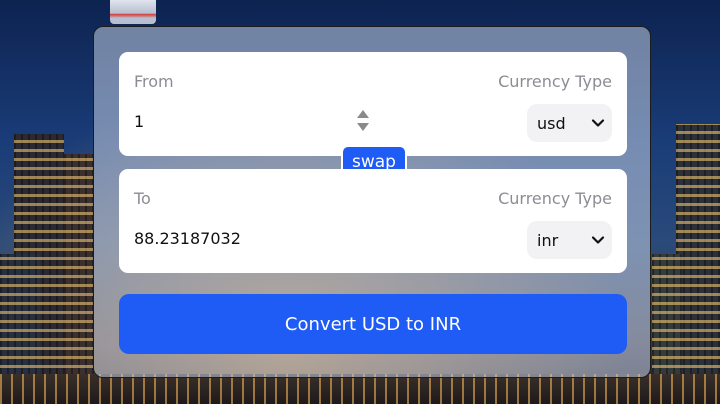 The image size is (720, 404). What do you see at coordinates (249, 121) in the screenshot?
I see `from-amount-input` at bounding box center [249, 121].